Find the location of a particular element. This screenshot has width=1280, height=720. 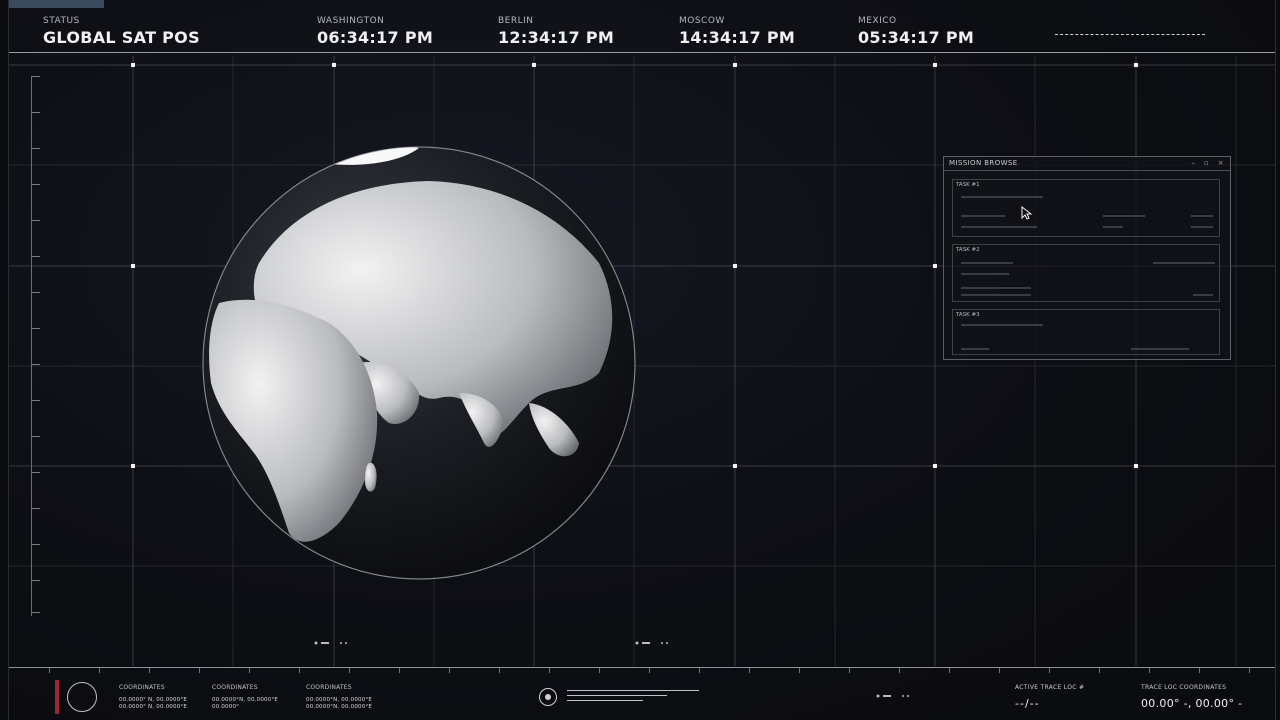

clock-mexico: MEXICO 05:34:17 PM is located at coordinates (916, 31).